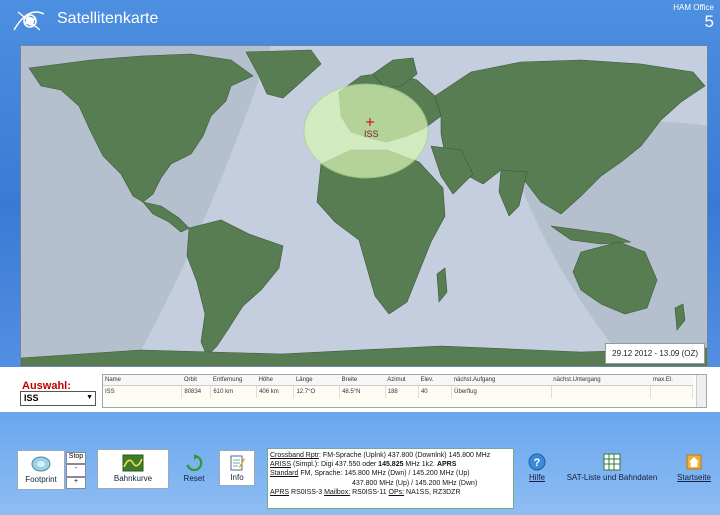 This screenshot has height=515, width=720. Describe the element at coordinates (142, 380) in the screenshot. I see `col-header: Name` at that location.